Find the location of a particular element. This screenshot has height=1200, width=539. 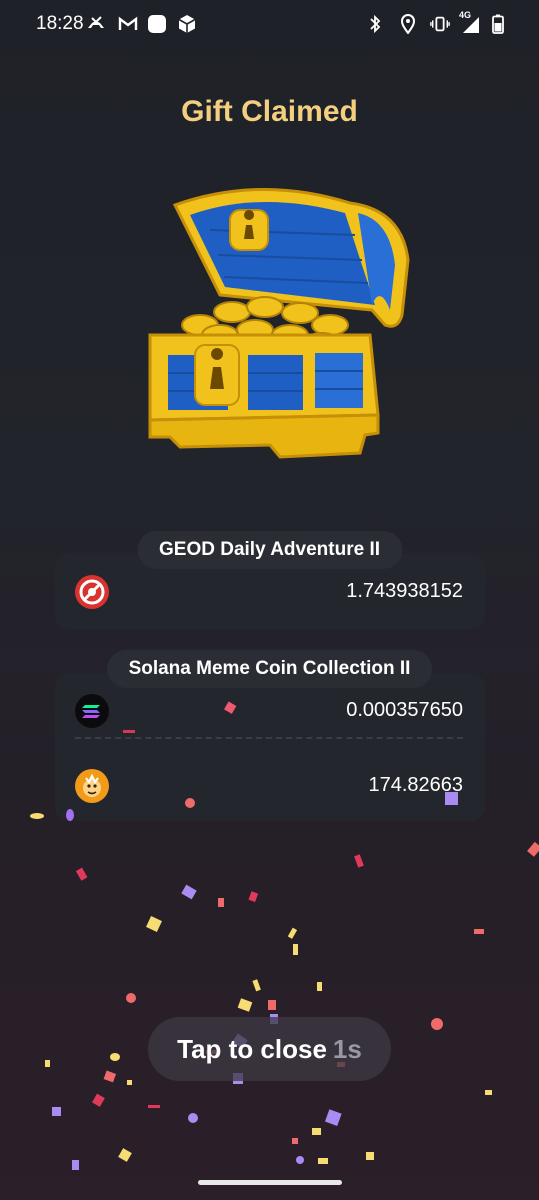

home-gesture-bar is located at coordinates (270, 1182).